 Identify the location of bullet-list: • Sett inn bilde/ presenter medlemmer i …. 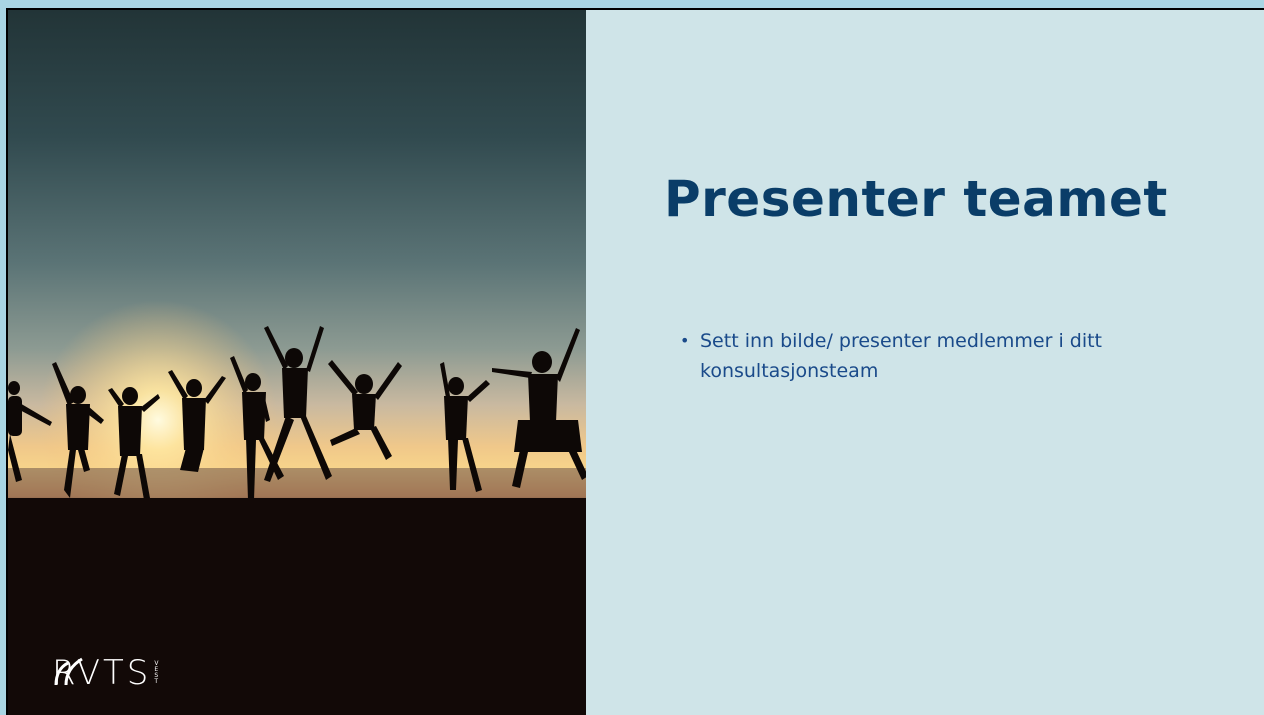
(925, 356).